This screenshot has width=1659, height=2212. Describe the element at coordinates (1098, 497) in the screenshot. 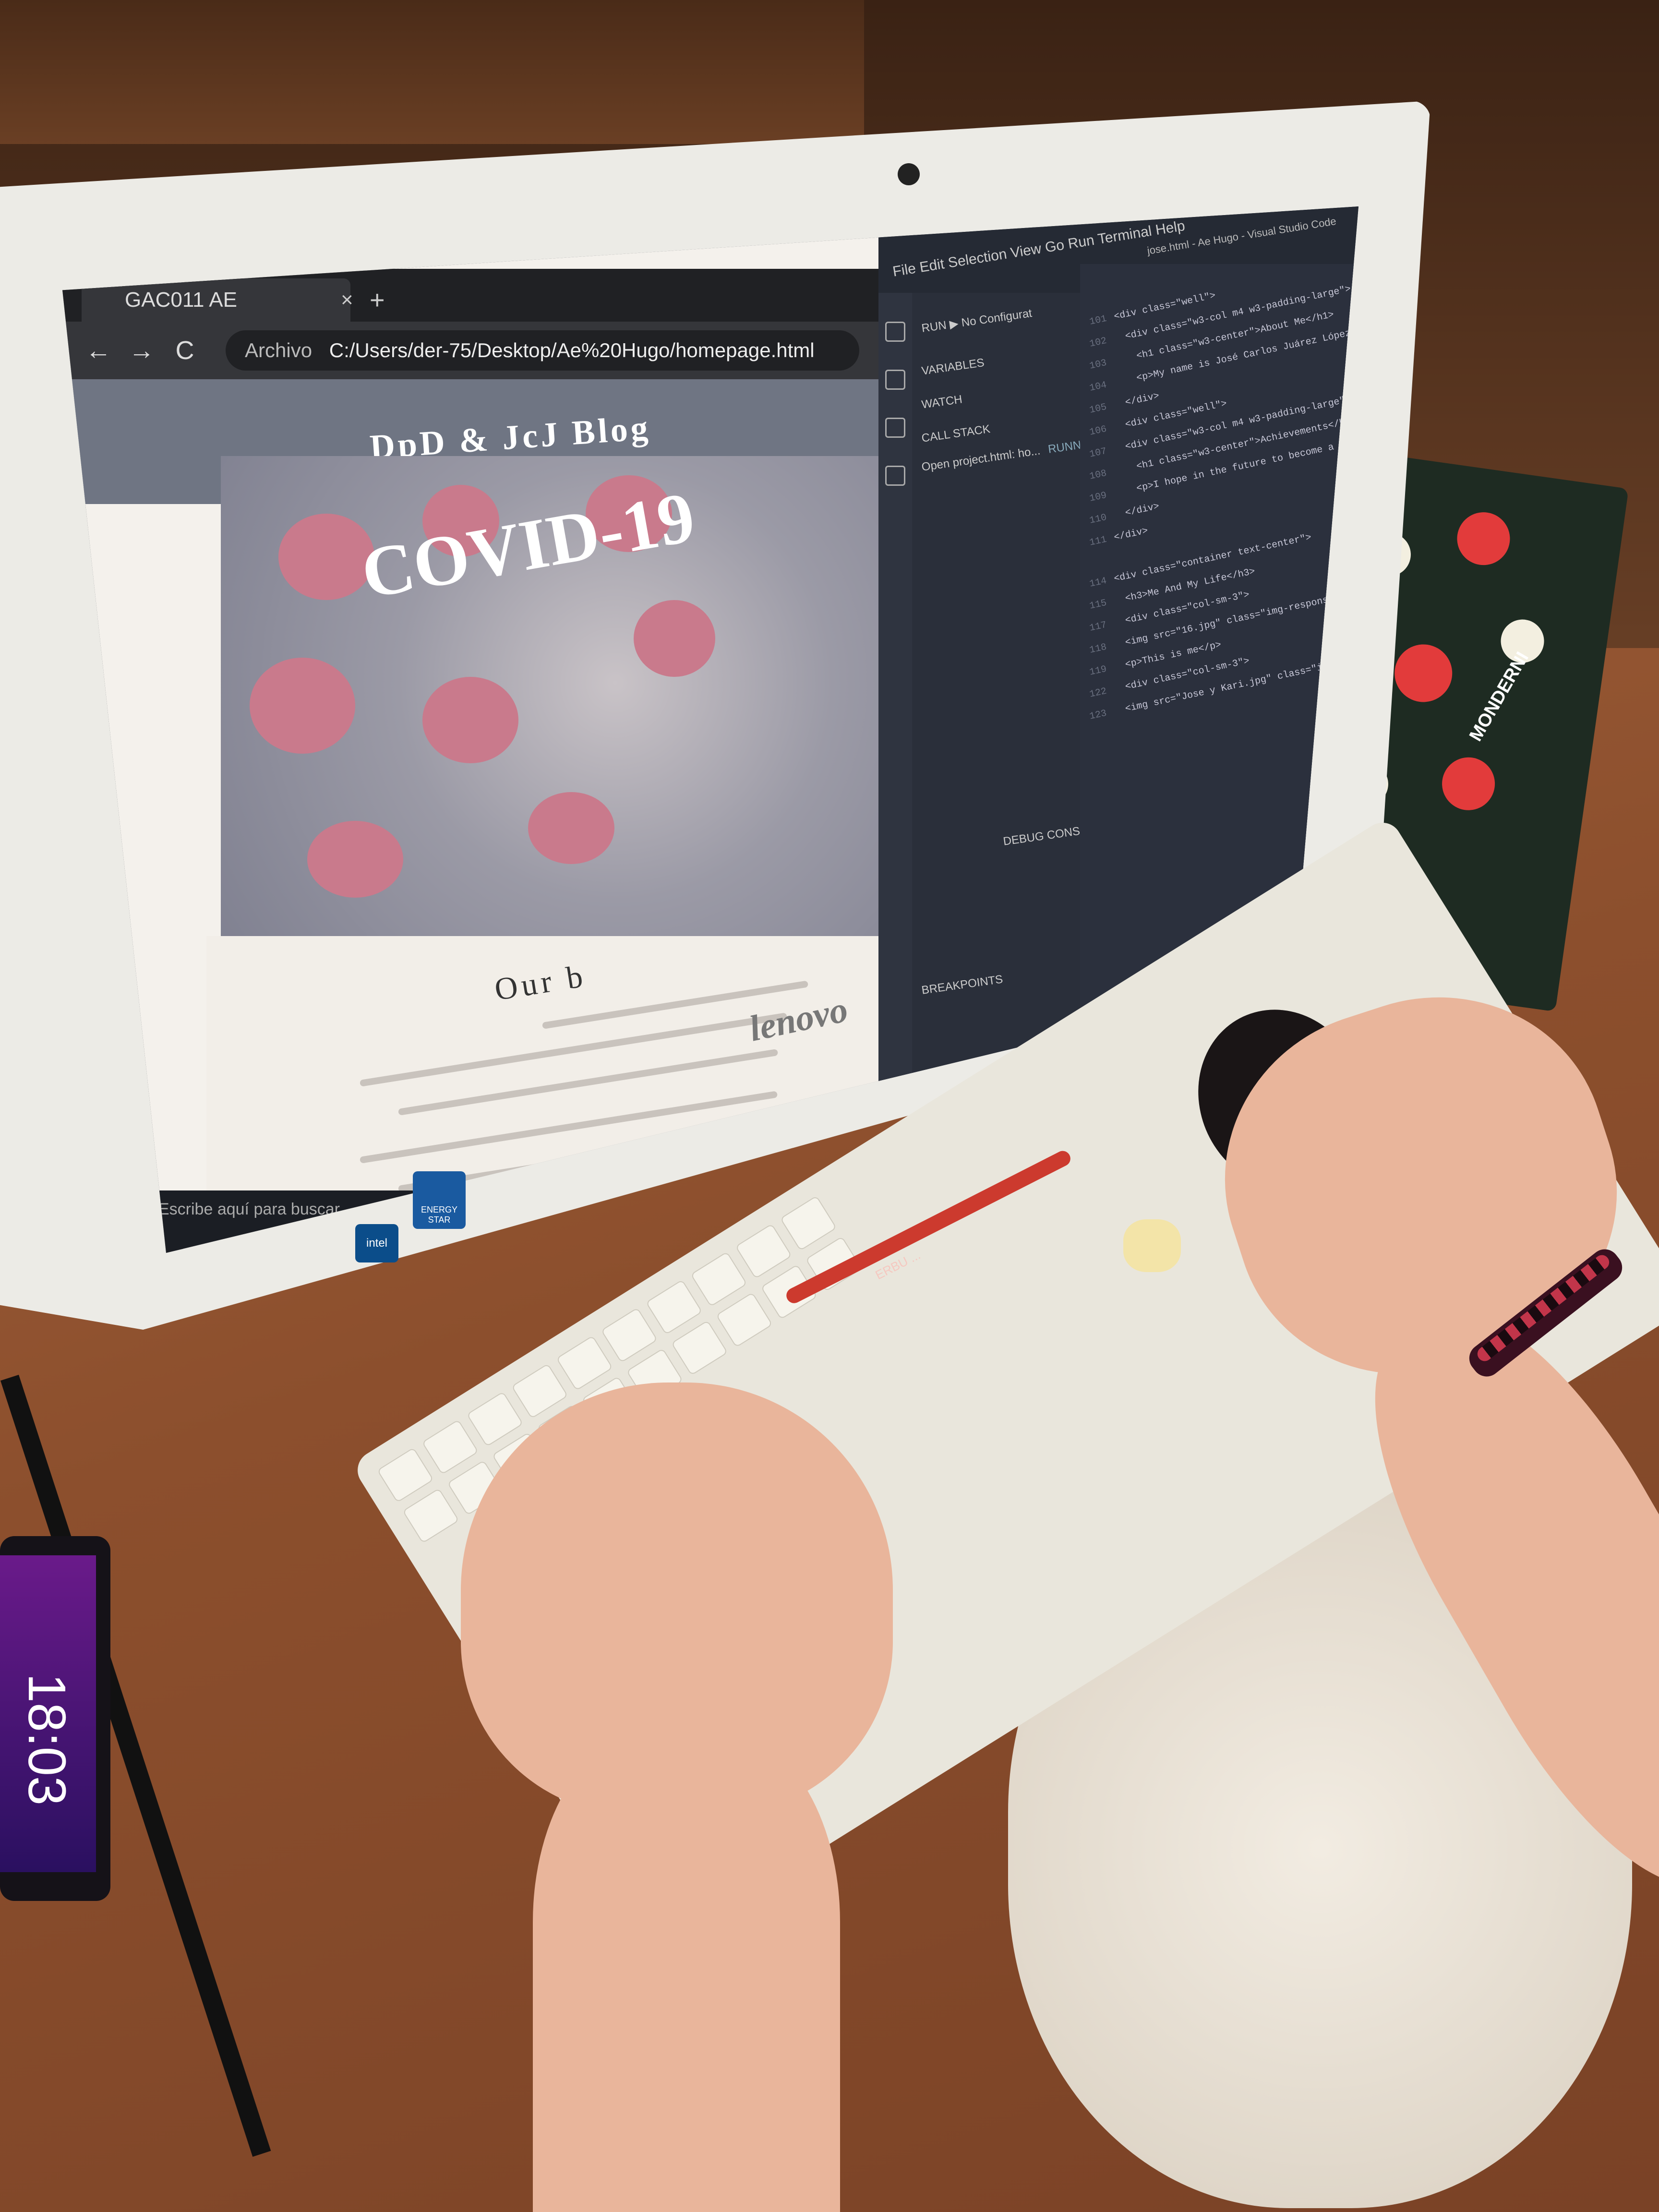

I see `line-number: 109` at that location.